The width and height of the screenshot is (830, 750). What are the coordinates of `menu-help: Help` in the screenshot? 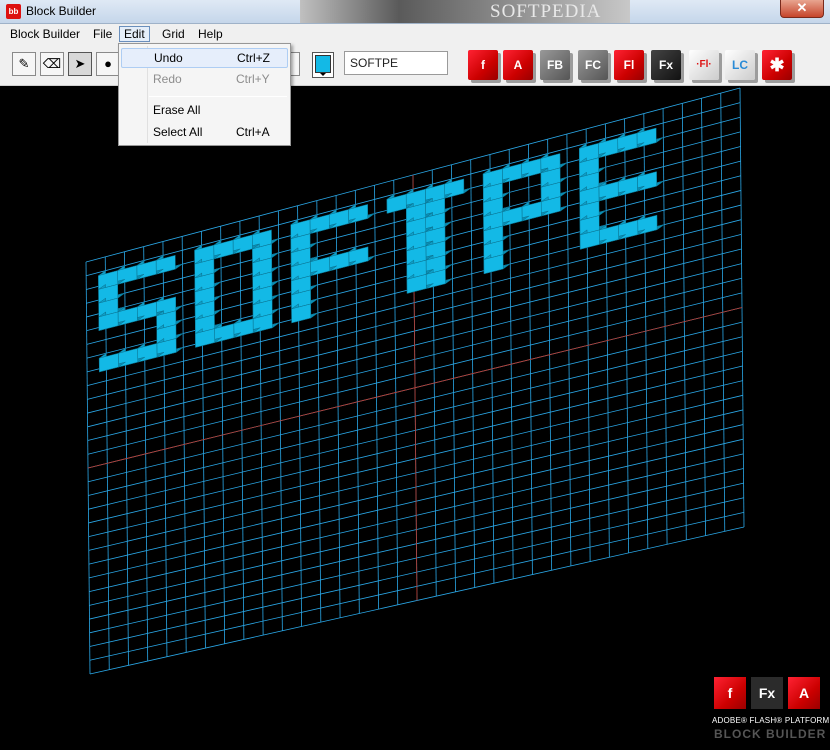 It's located at (210, 34).